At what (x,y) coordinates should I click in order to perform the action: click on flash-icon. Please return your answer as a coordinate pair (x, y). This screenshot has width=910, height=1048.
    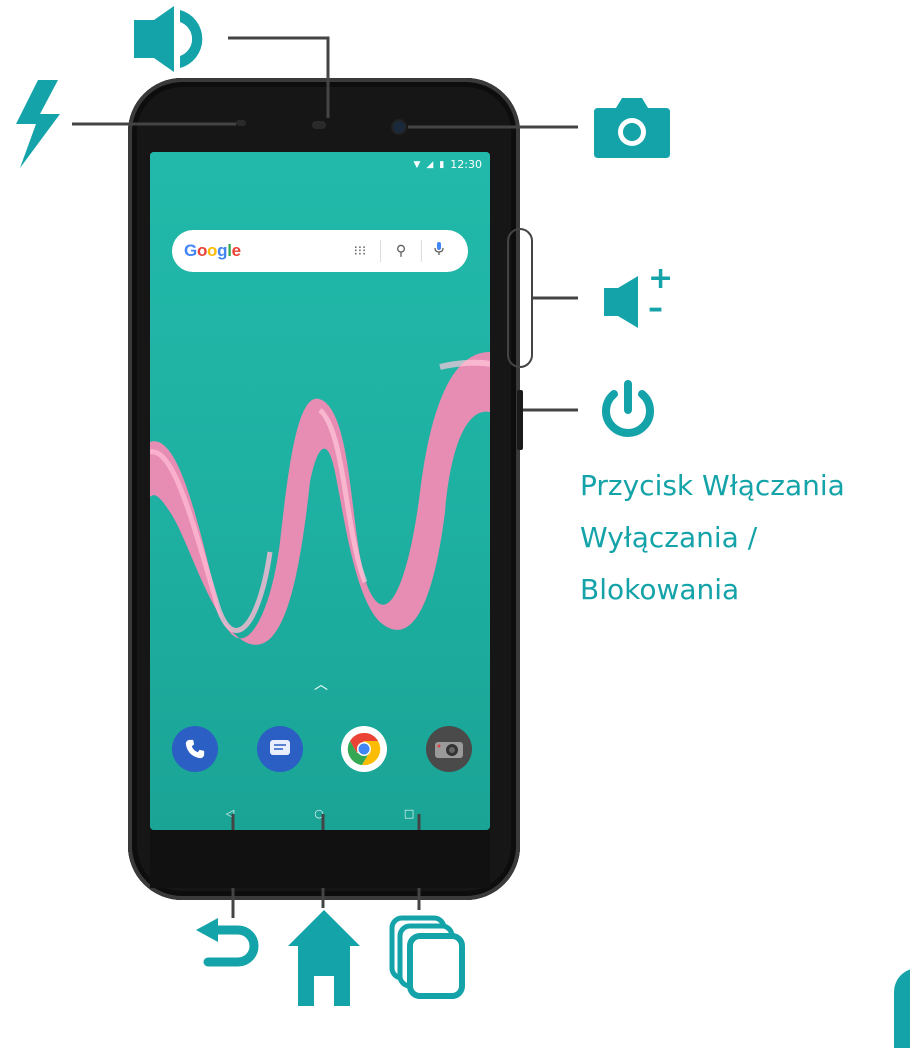
    Looking at the image, I should click on (38, 124).